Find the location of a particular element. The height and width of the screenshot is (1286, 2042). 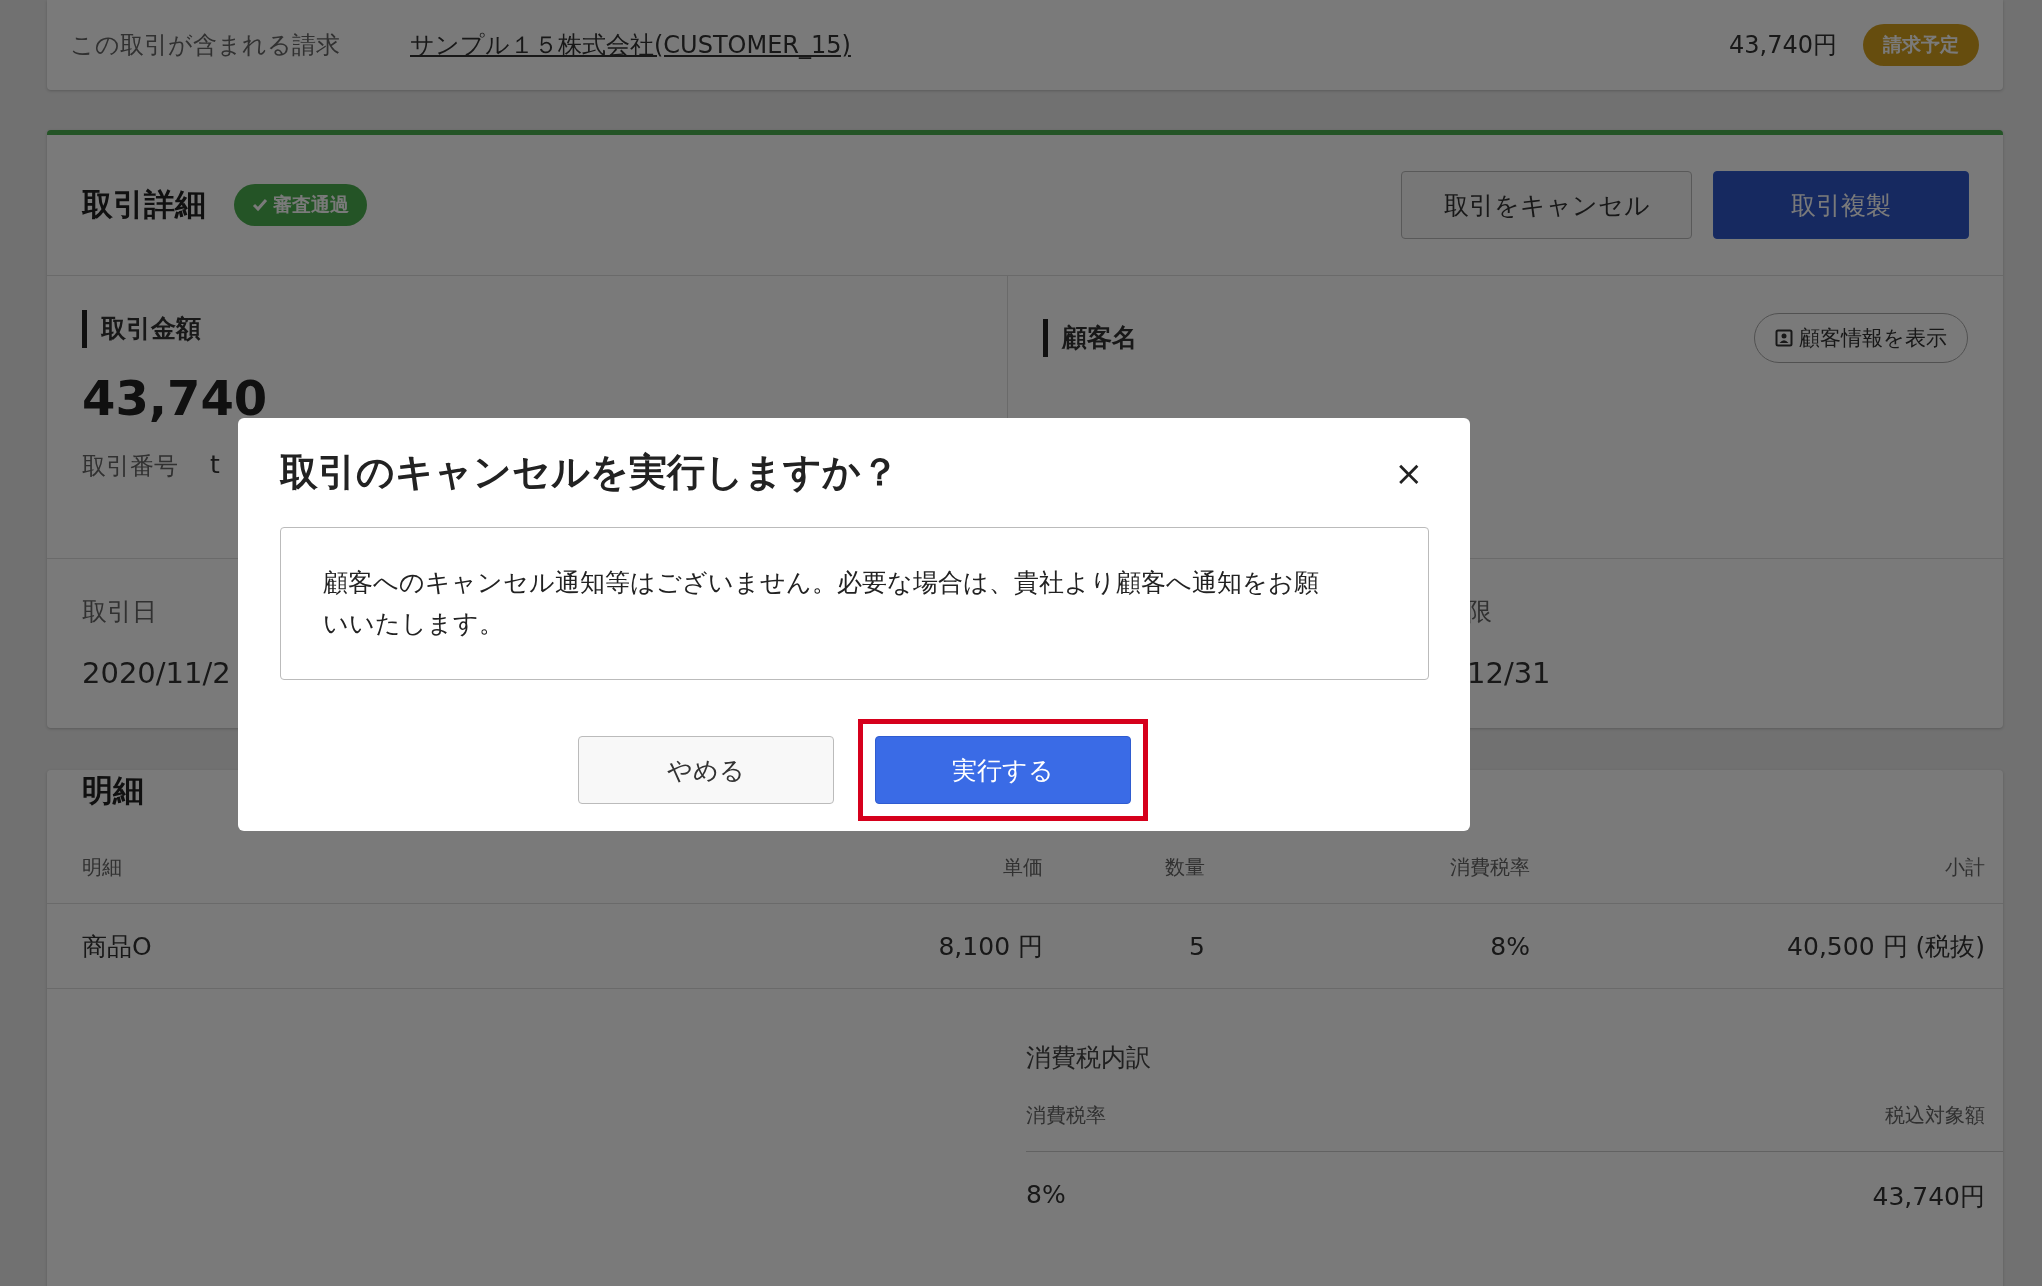

dialog-button: やめる is located at coordinates (706, 770).